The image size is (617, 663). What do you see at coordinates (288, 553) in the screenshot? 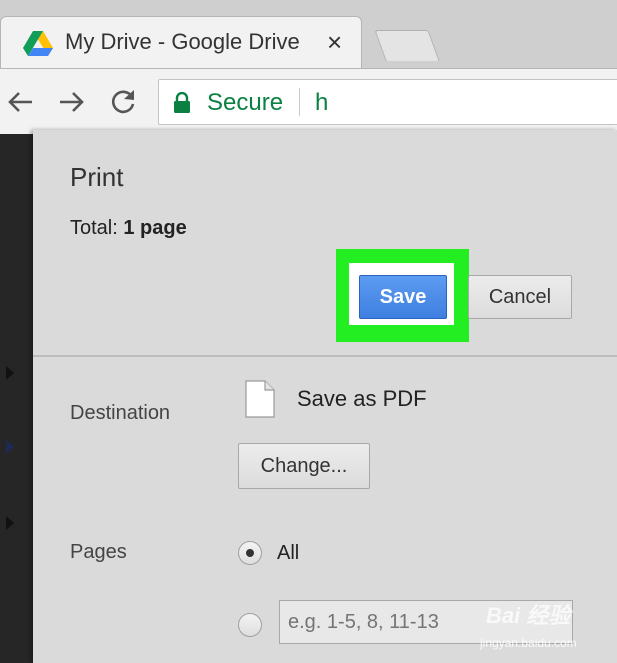
I see `pages-all-label: All` at bounding box center [288, 553].